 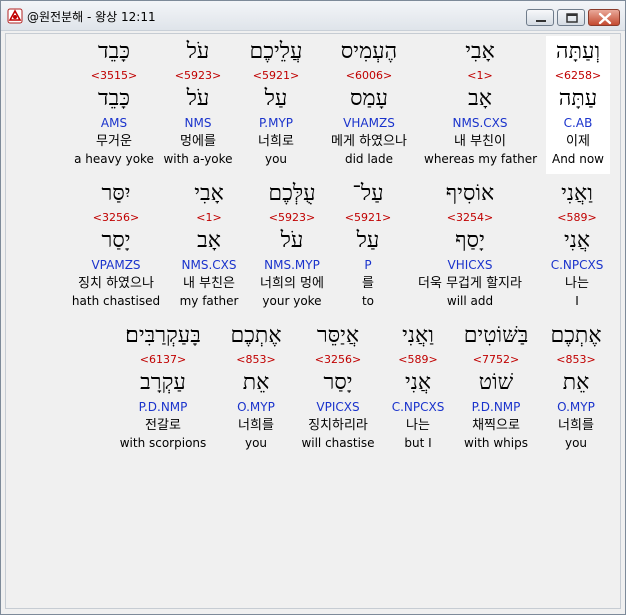 I want to click on korean-gloss: 너희로, so click(x=276, y=141).